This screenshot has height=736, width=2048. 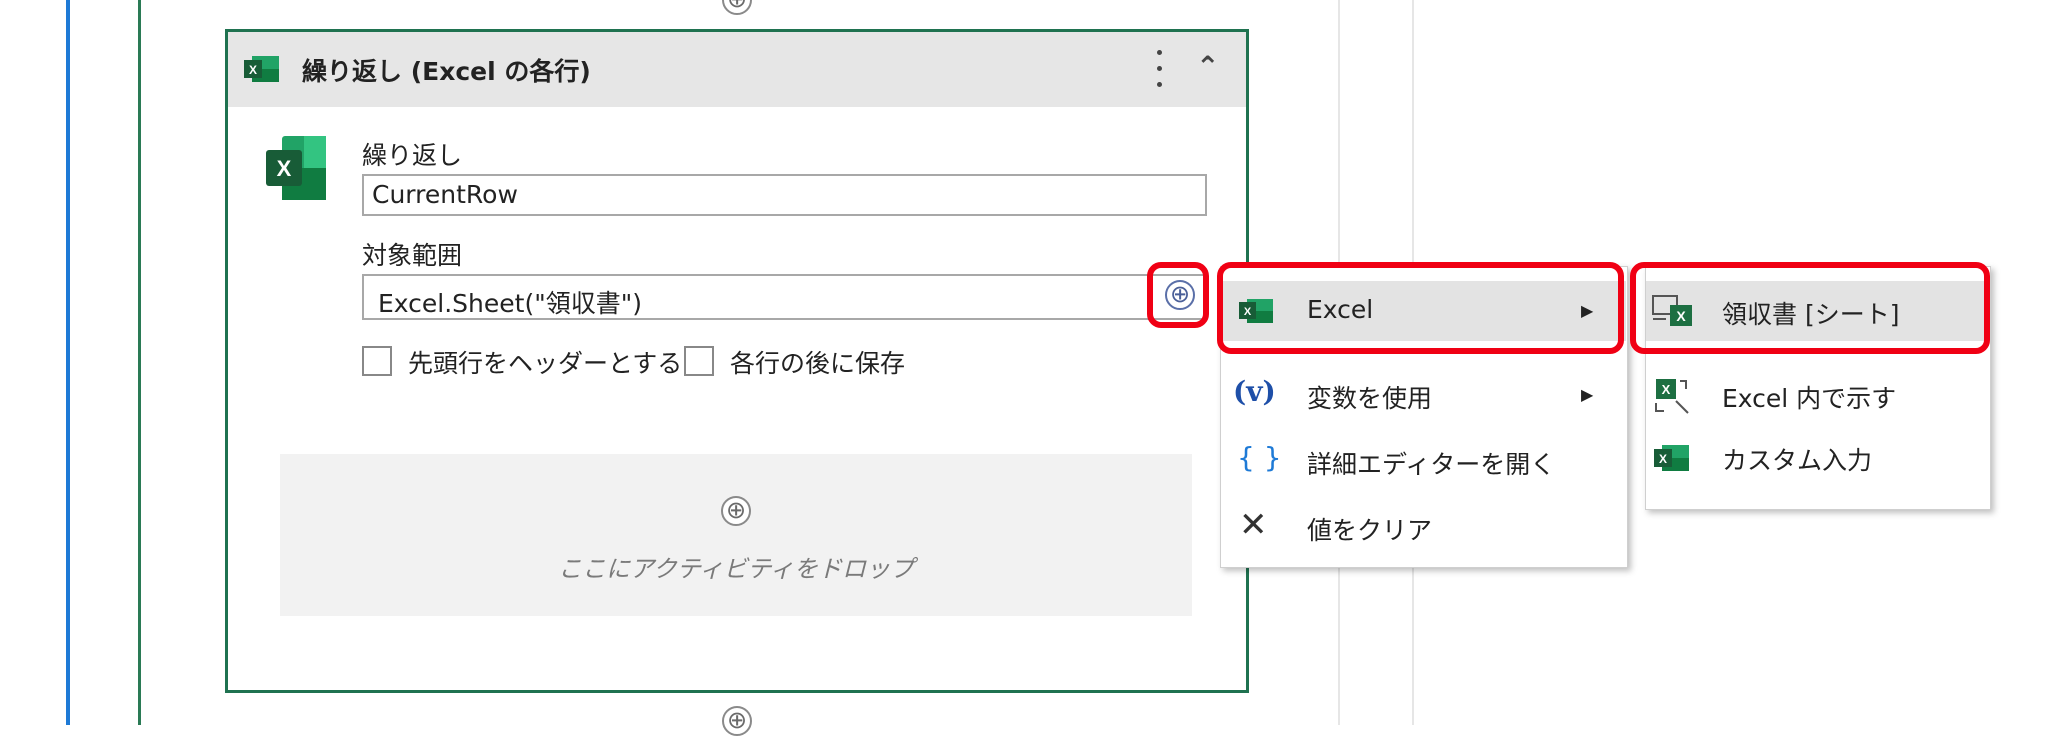 I want to click on braces-icon: { }, so click(x=1259, y=457).